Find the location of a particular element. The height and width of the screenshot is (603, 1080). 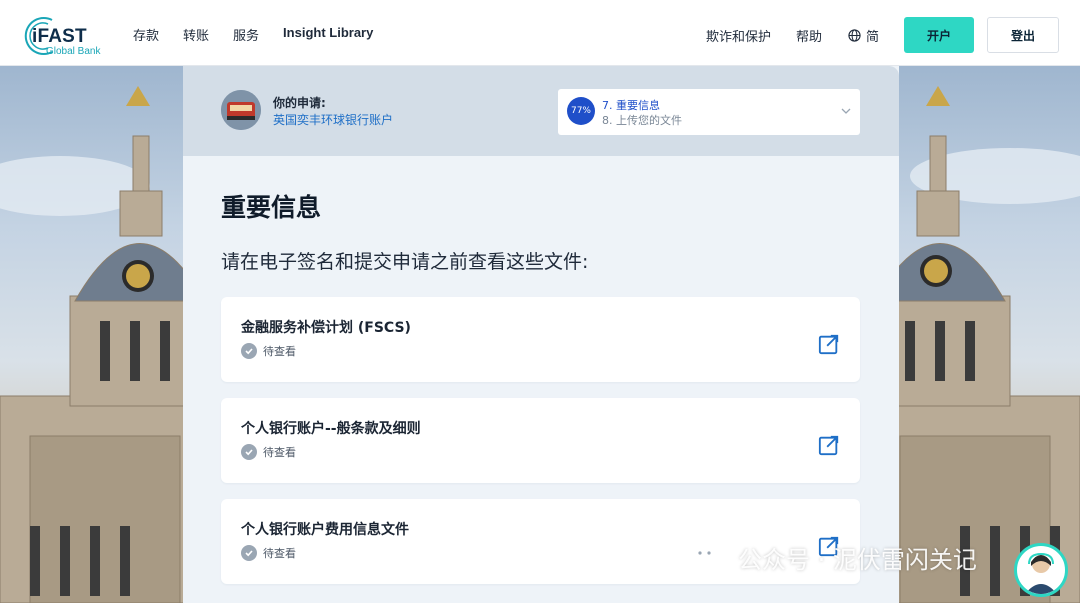

nav-services: 服务 is located at coordinates (246, 34).